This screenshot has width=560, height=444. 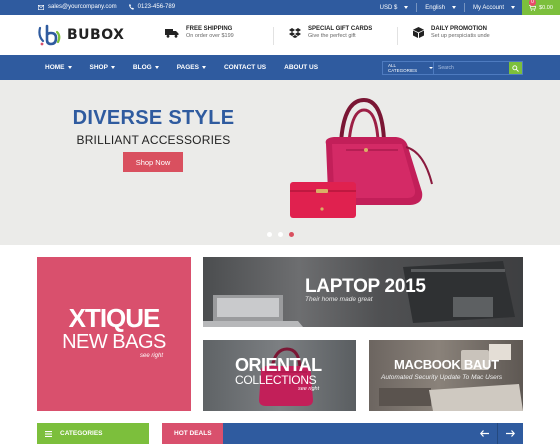 I want to click on arrow-right-icon, so click(x=510, y=433).